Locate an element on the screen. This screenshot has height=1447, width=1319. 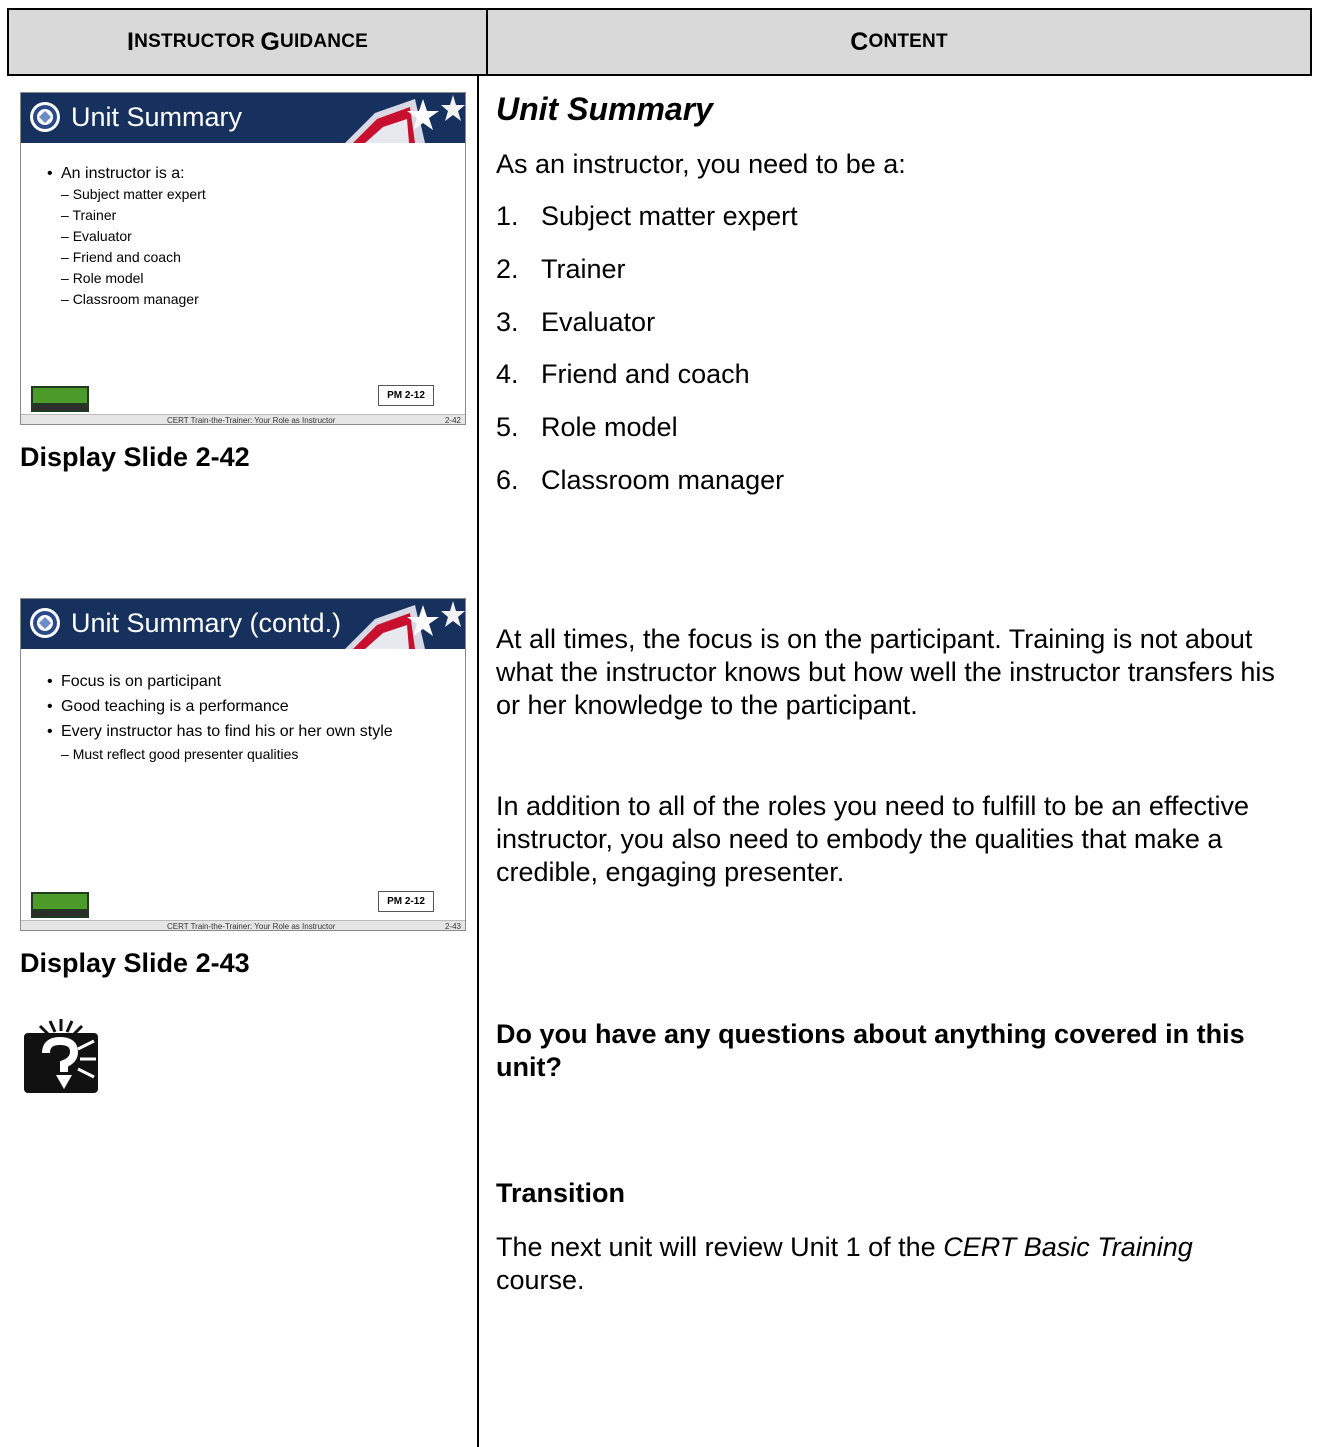
header-instructor-guidance: Instructor Guidance is located at coordinates (247, 42).